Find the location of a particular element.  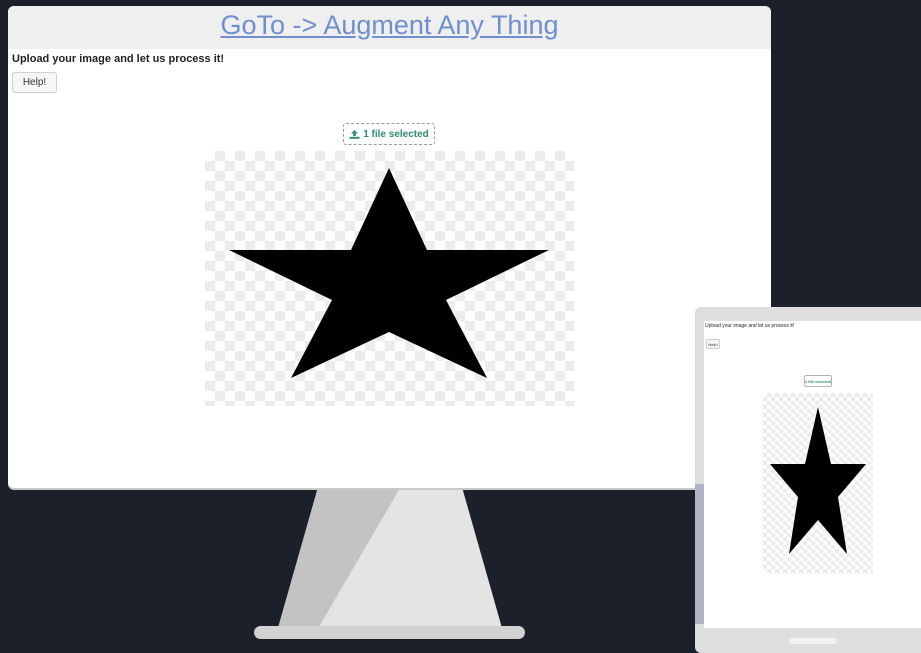

augment-any-thing-link: GoTo -> Augment Any Thing is located at coordinates (390, 25).